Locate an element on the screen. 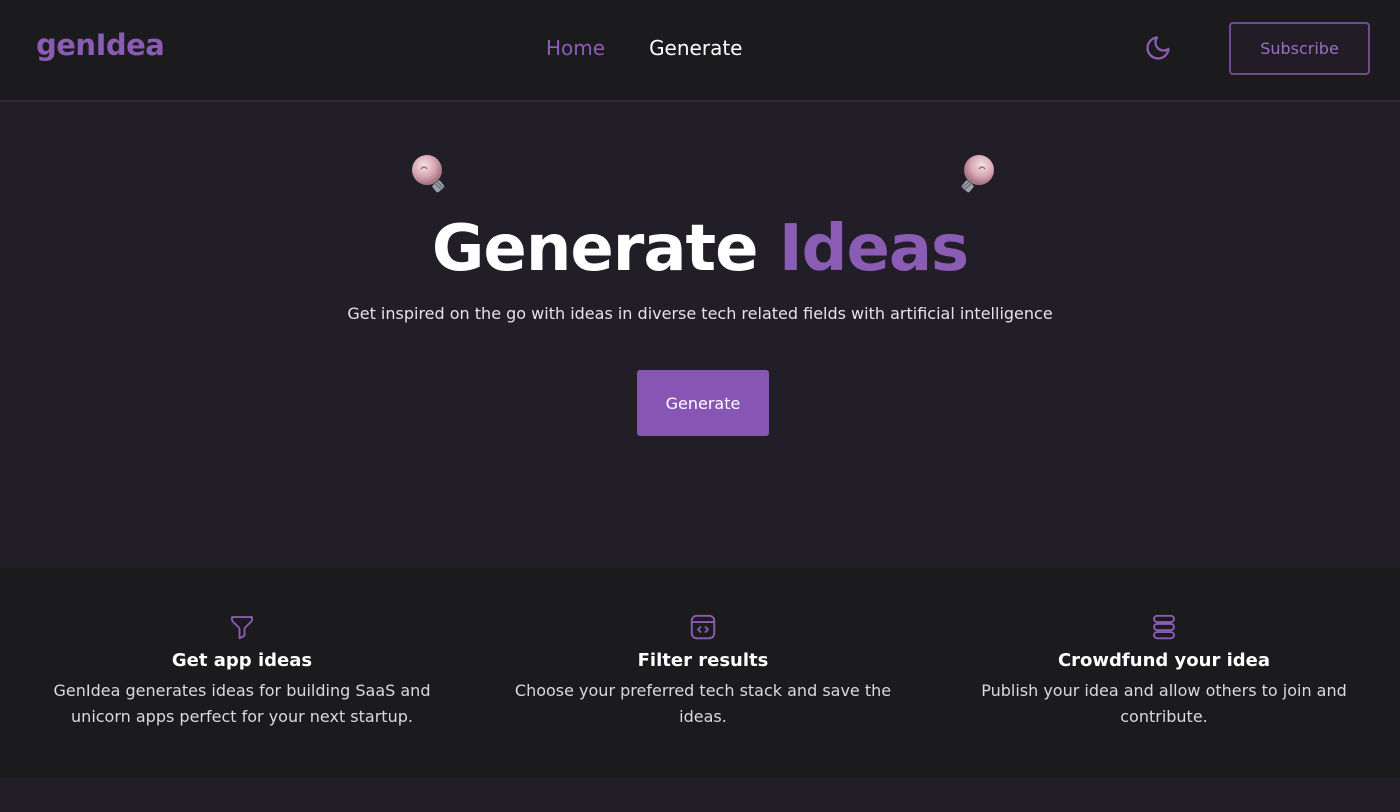 The image size is (1400, 812). generate-button: Generate is located at coordinates (703, 403).